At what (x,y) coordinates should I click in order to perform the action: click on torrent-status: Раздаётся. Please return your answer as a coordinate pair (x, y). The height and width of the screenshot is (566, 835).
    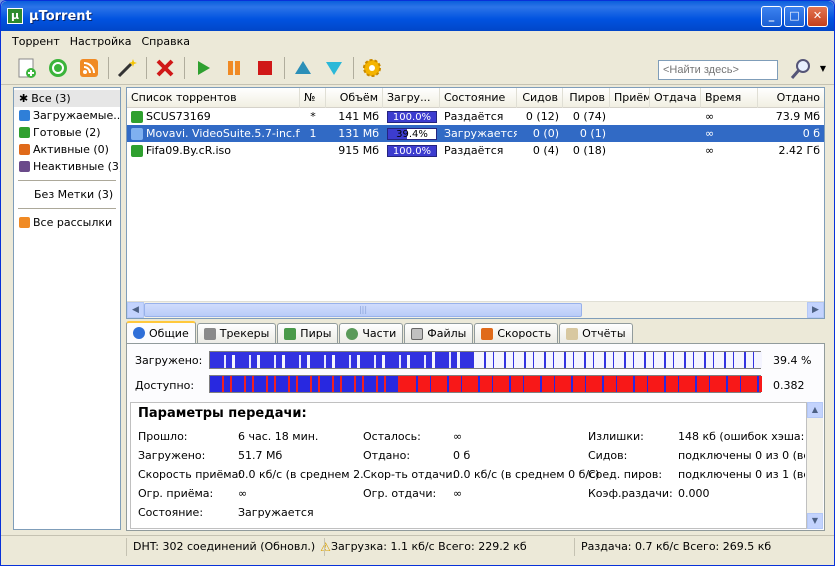
    Looking at the image, I should click on (474, 150).